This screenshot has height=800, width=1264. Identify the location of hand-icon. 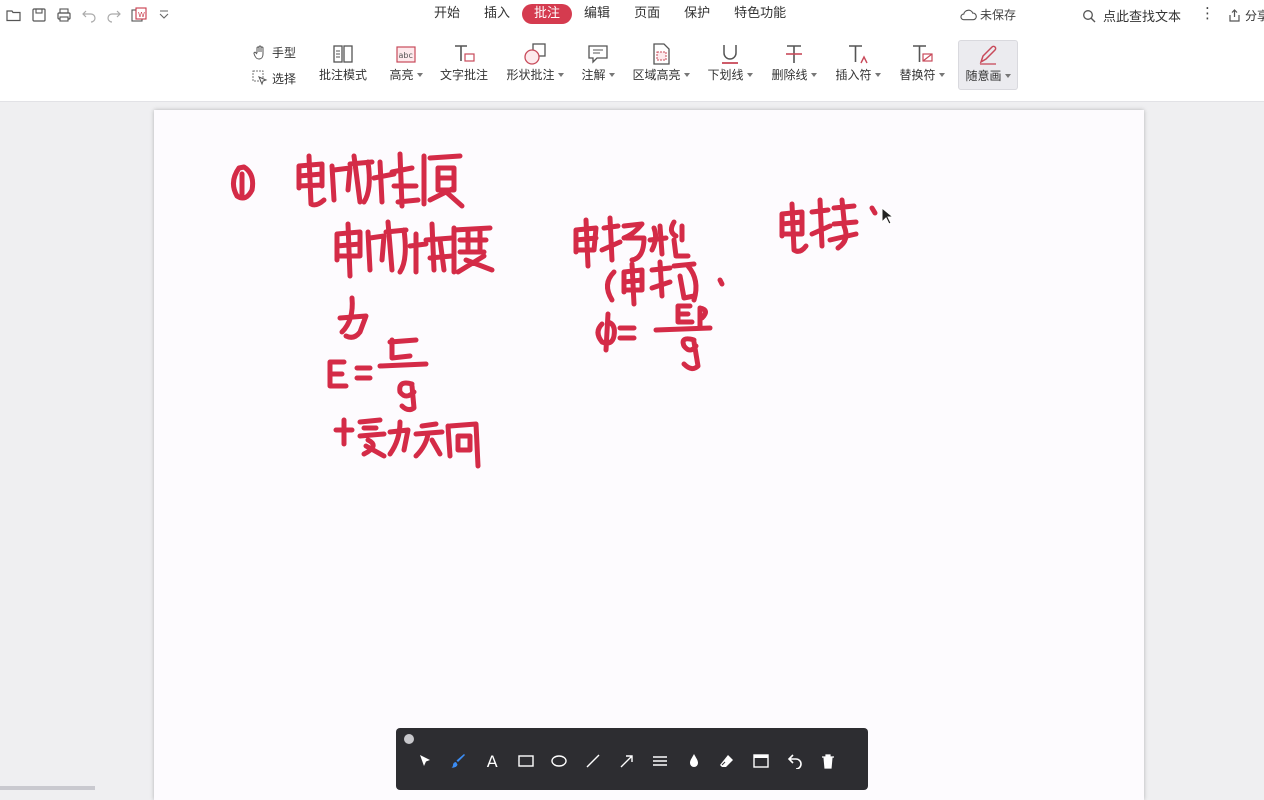
(258, 52).